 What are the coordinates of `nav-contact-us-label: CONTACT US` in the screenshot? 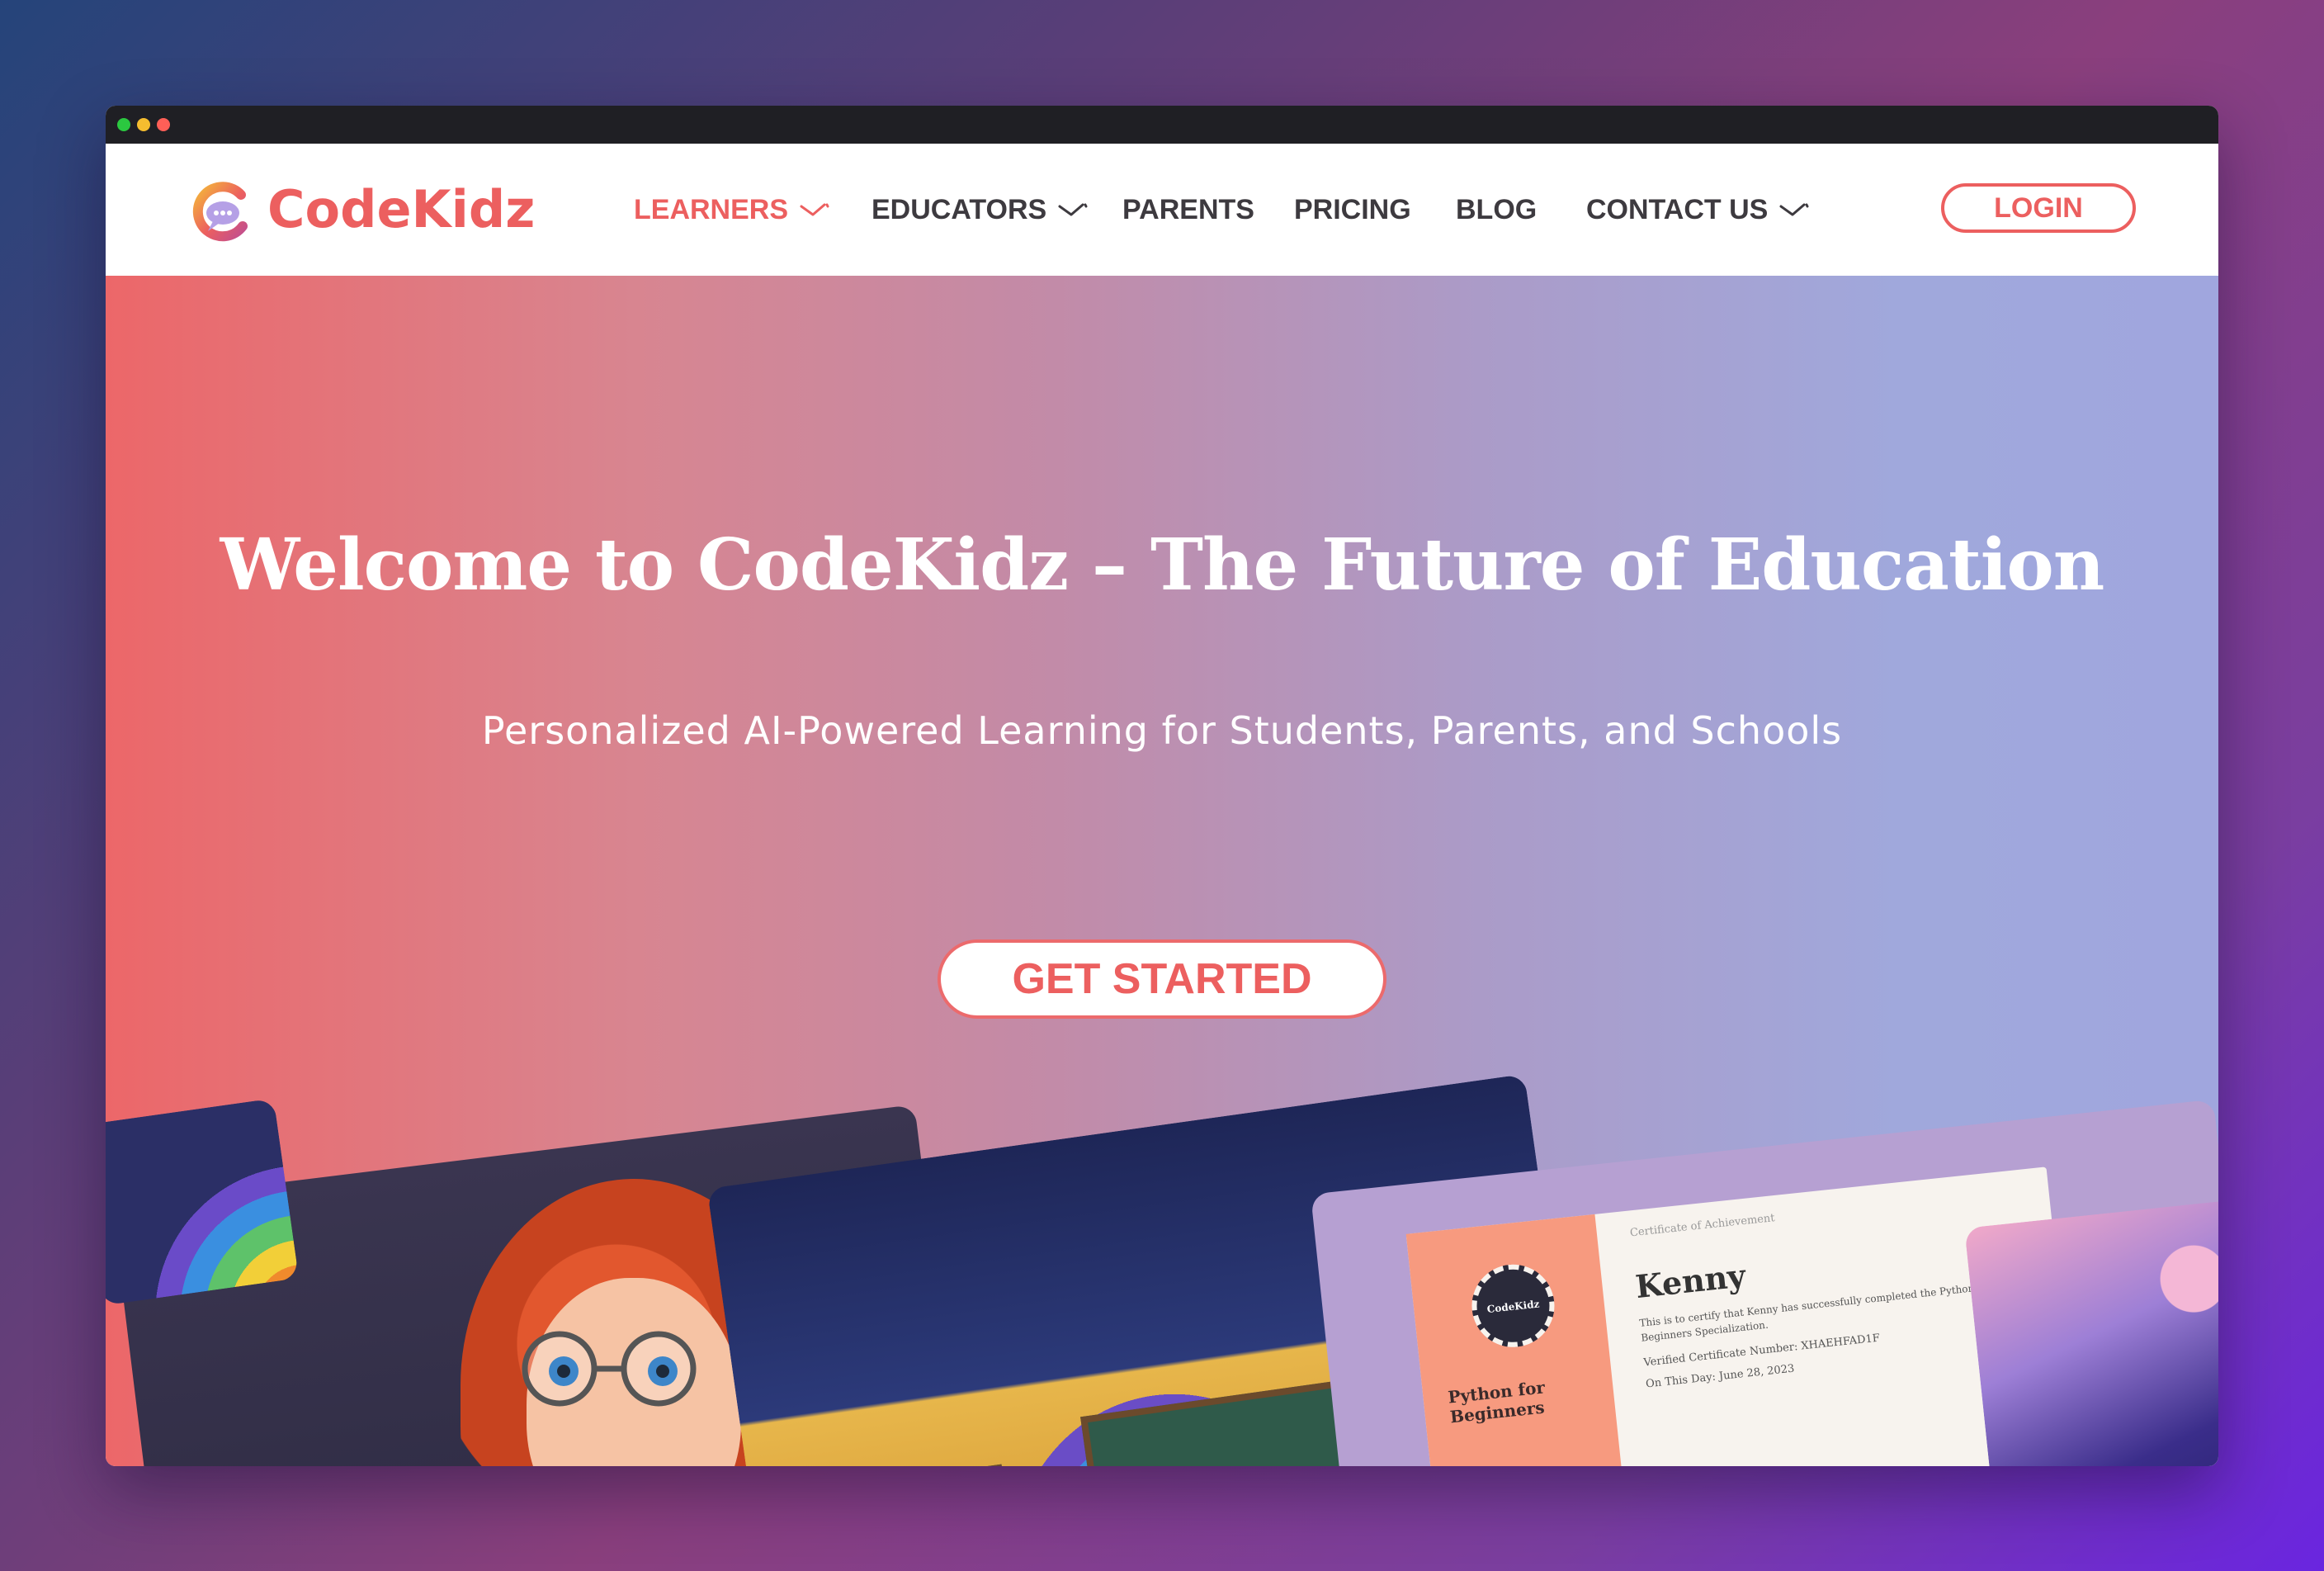 It's located at (1677, 209).